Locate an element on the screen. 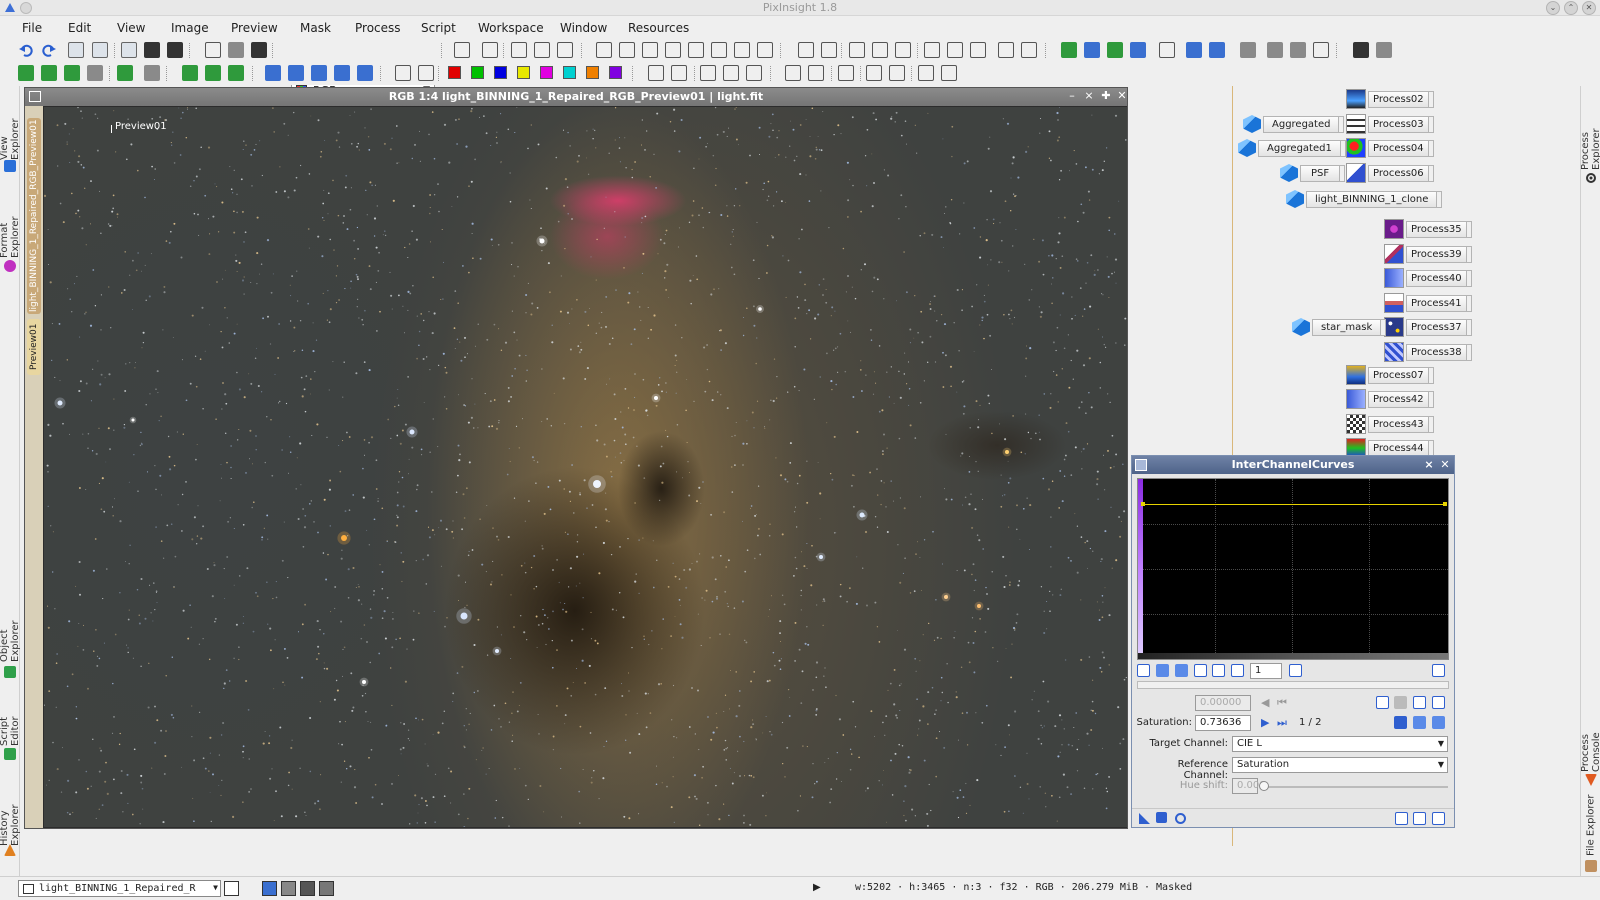  mask-settings-icon is located at coordinates (95, 73).